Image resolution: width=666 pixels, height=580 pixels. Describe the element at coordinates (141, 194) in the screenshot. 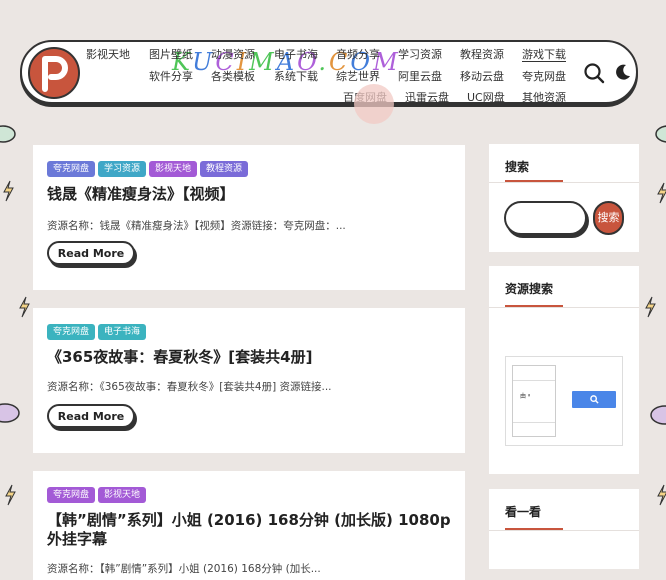

I see `post-title: 钱晟《精准瘦身法》【视频】` at that location.